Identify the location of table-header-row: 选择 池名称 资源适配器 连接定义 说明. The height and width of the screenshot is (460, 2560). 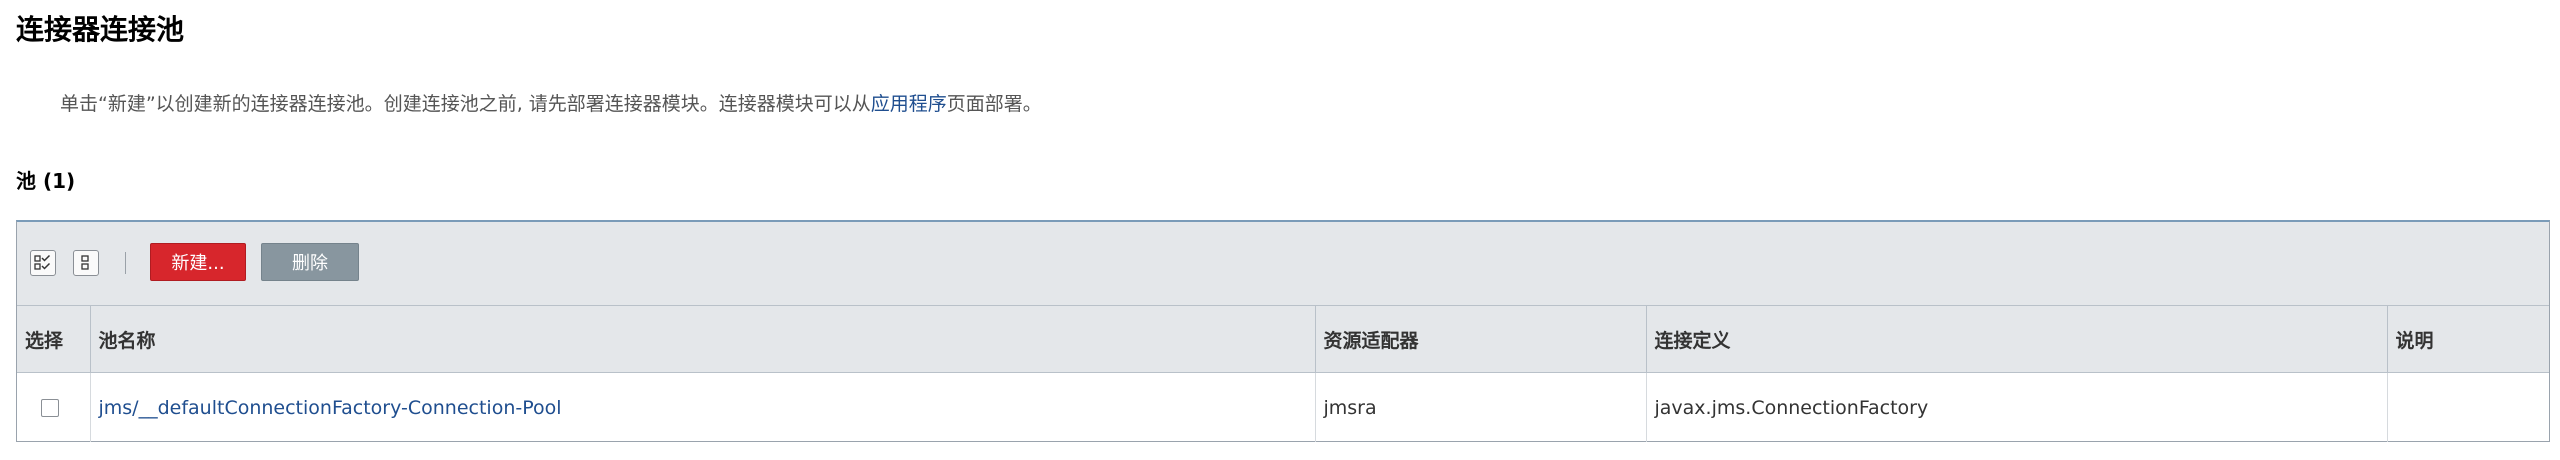
(1283, 339).